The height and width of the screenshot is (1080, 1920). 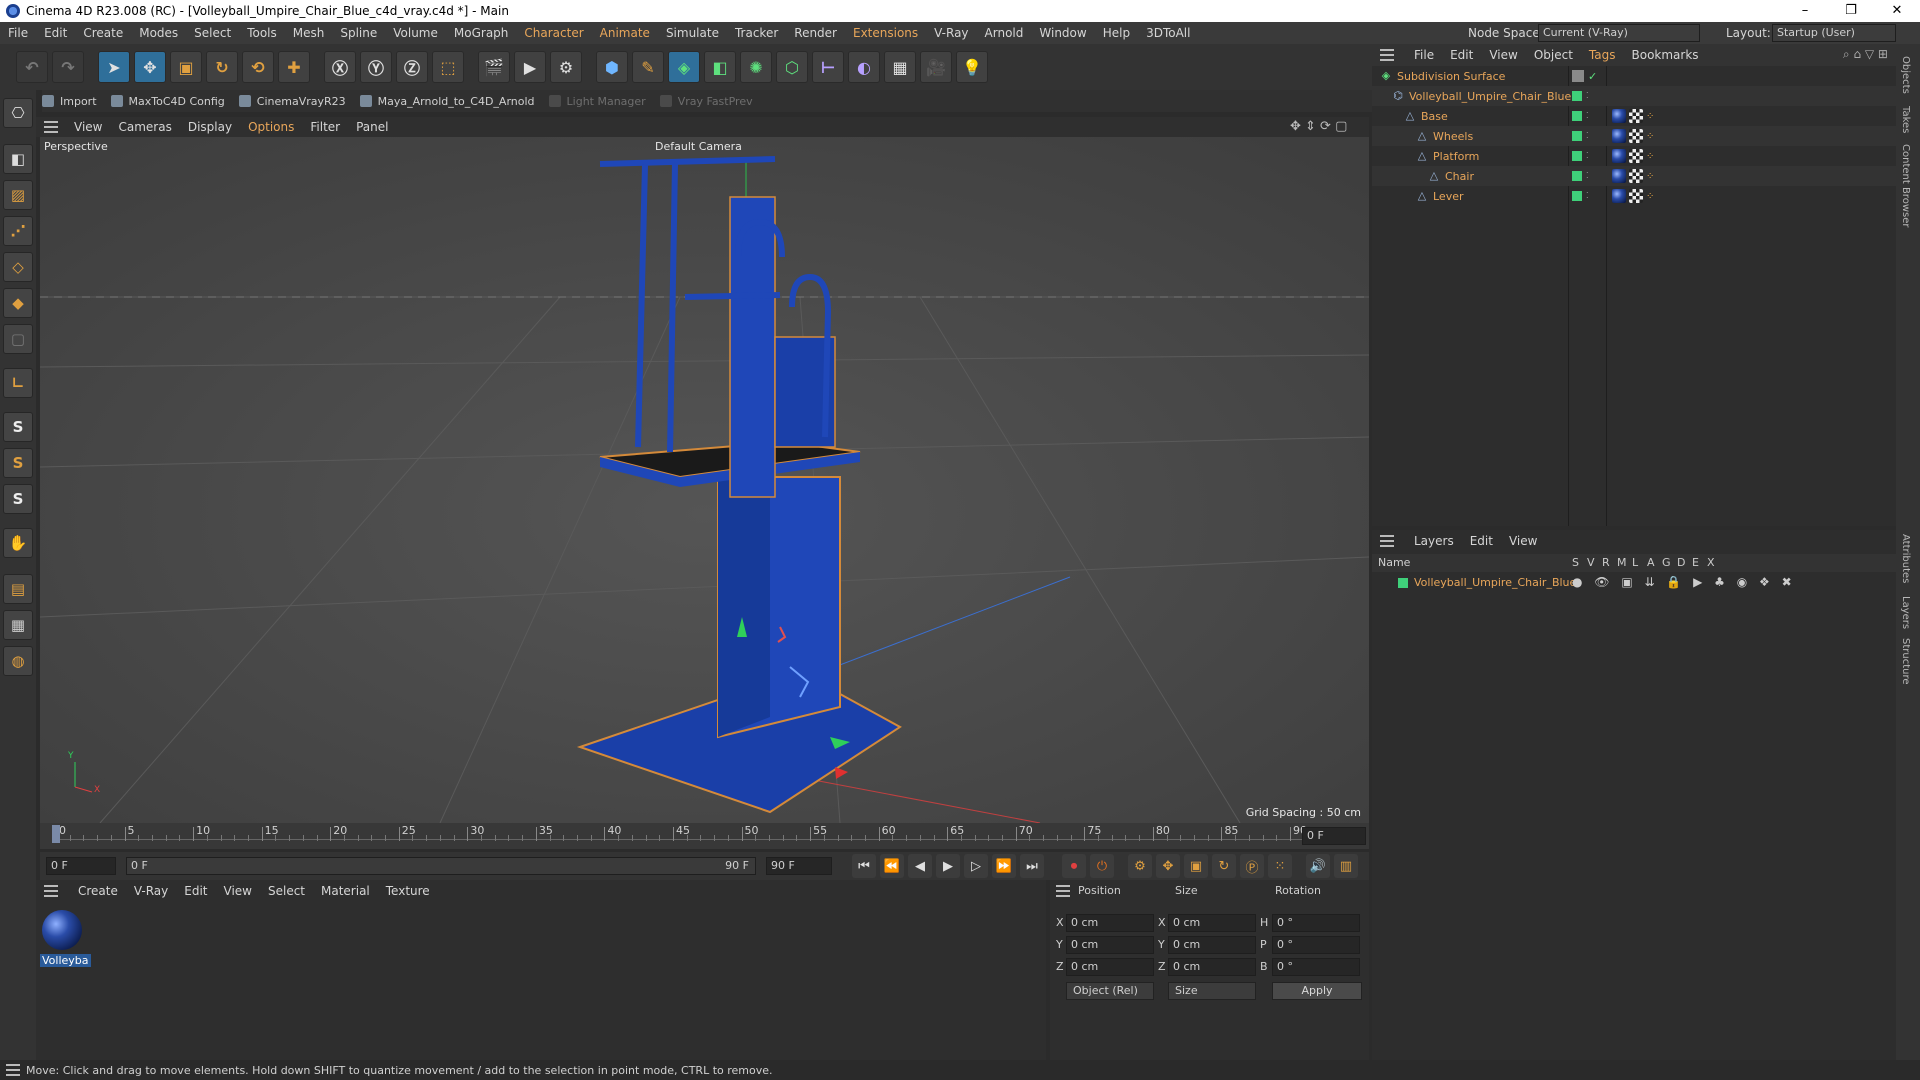 I want to click on layout-dropdown: Startup (User), so click(x=1834, y=33).